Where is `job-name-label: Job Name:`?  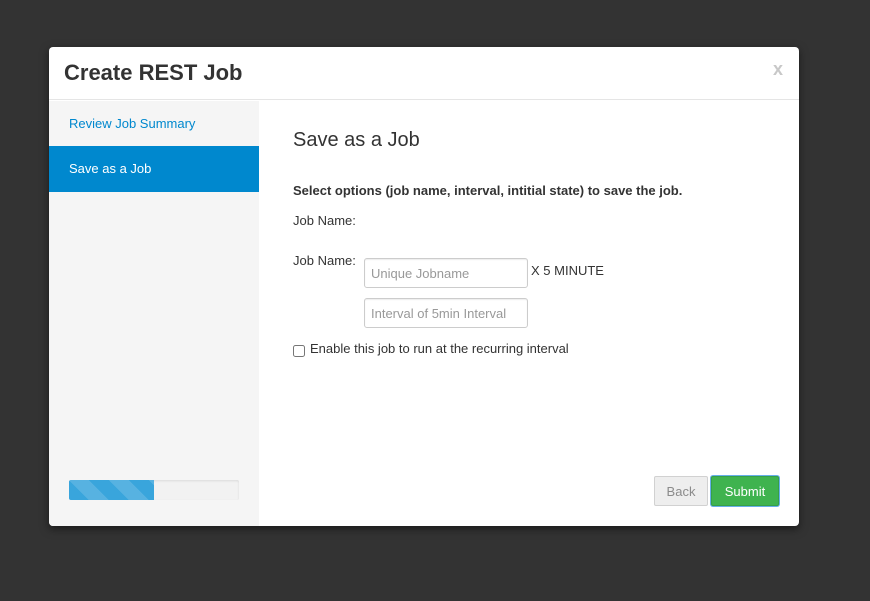 job-name-label: Job Name: is located at coordinates (324, 220).